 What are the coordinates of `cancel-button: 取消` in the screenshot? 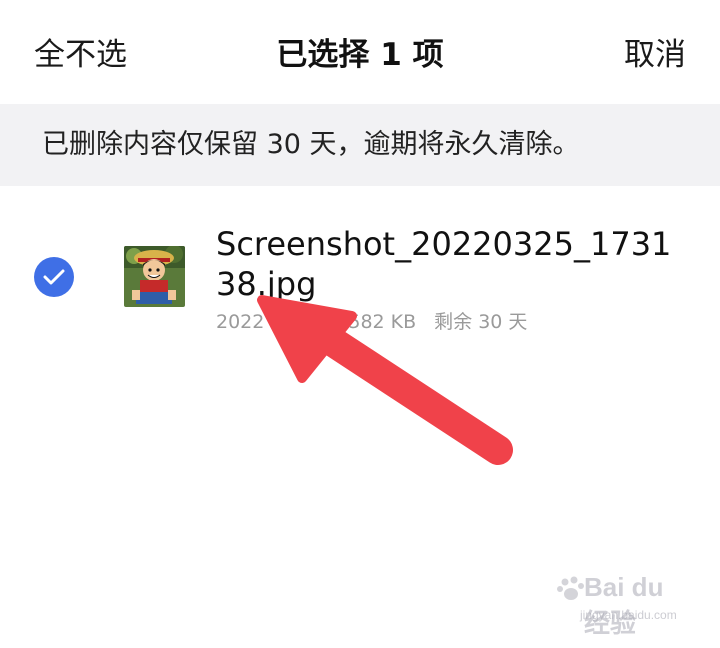 It's located at (655, 55).